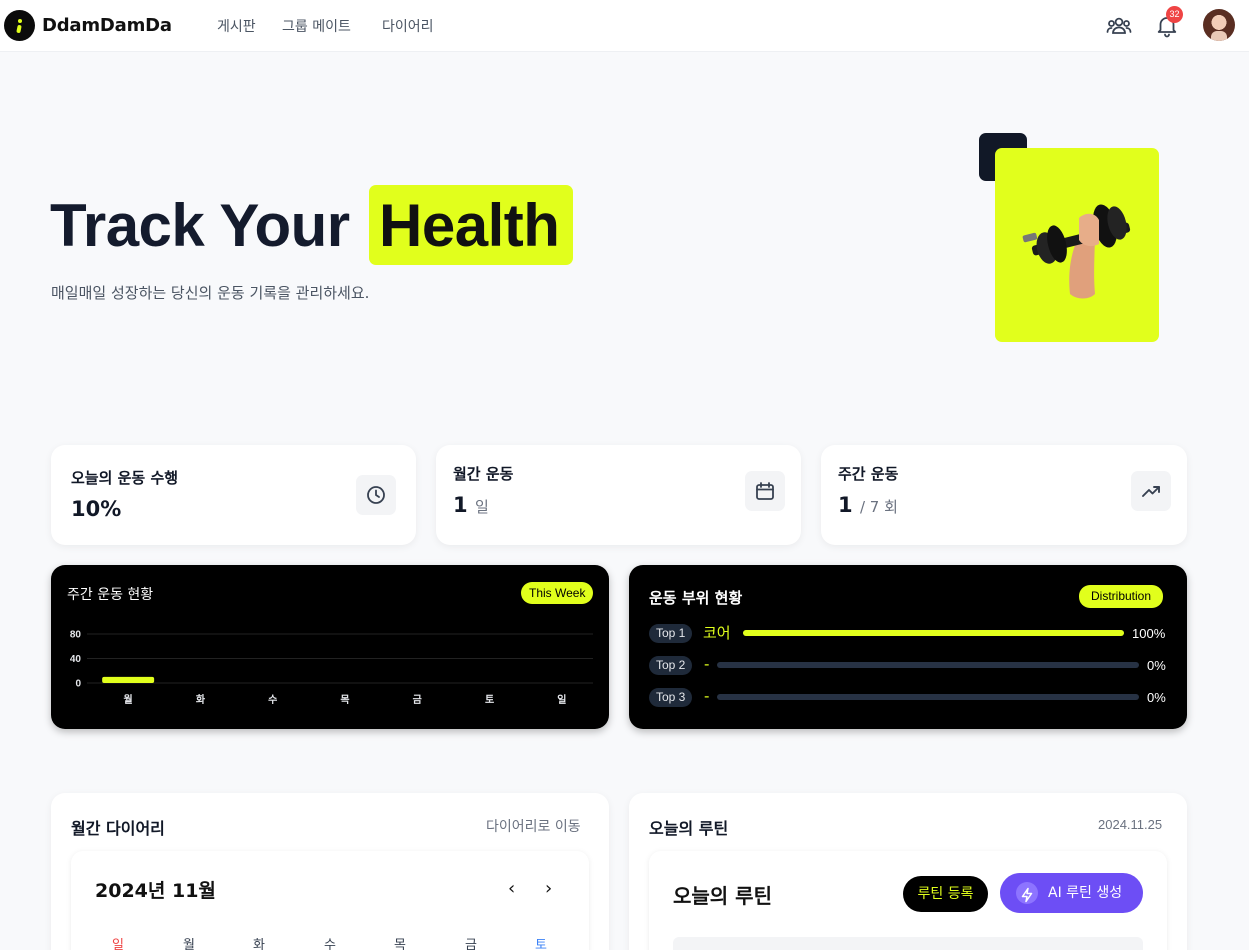 Image resolution: width=1249 pixels, height=950 pixels. What do you see at coordinates (671, 633) in the screenshot?
I see `rank-tag-1: Top 1` at bounding box center [671, 633].